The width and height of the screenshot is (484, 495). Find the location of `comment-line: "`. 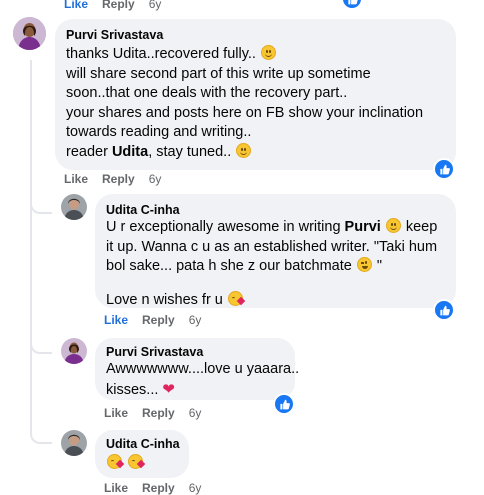

comment-line: " is located at coordinates (377, 266).